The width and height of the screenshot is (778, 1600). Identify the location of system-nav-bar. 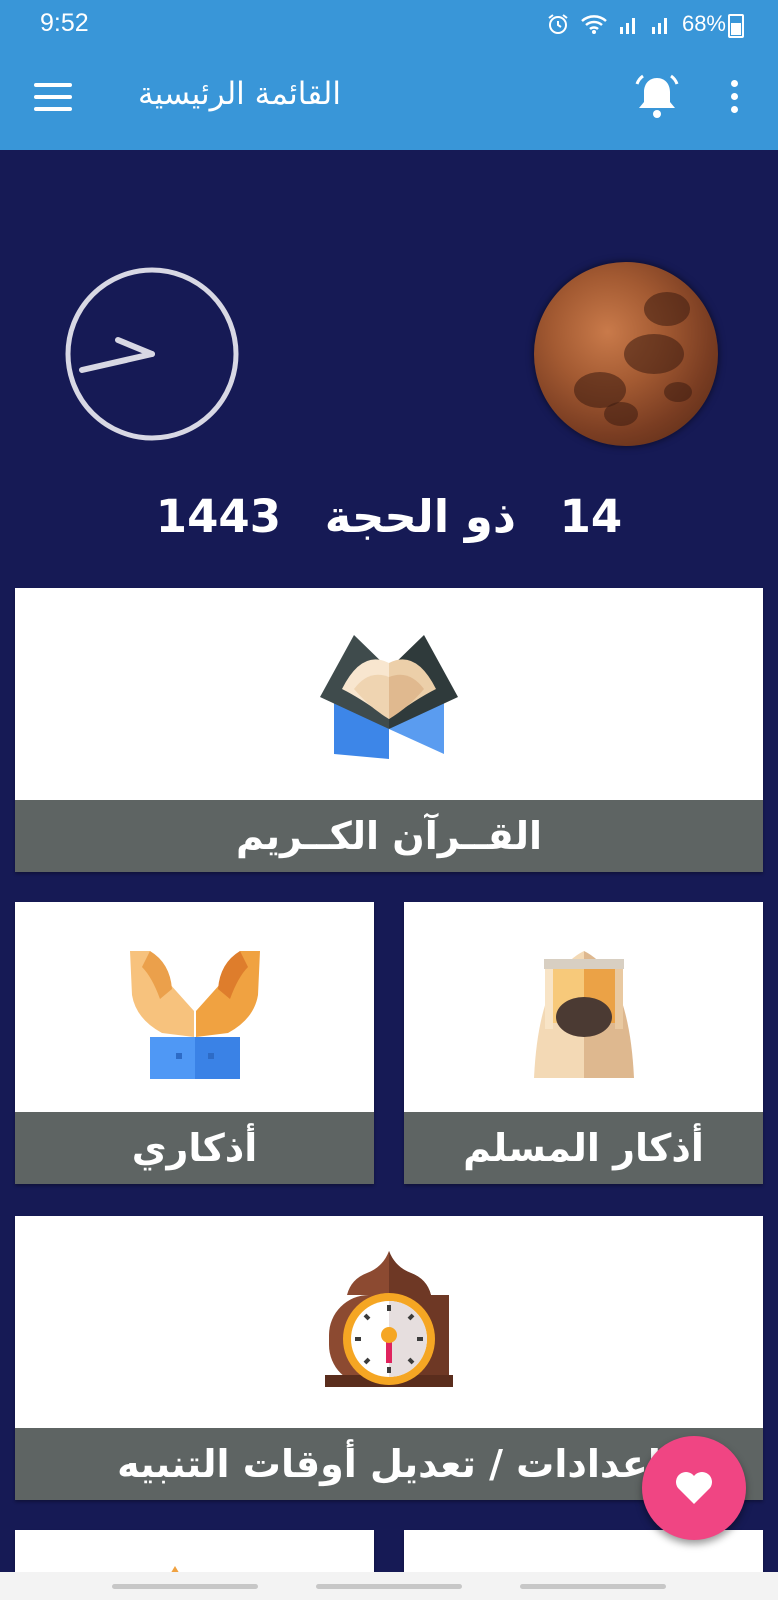
(389, 1586).